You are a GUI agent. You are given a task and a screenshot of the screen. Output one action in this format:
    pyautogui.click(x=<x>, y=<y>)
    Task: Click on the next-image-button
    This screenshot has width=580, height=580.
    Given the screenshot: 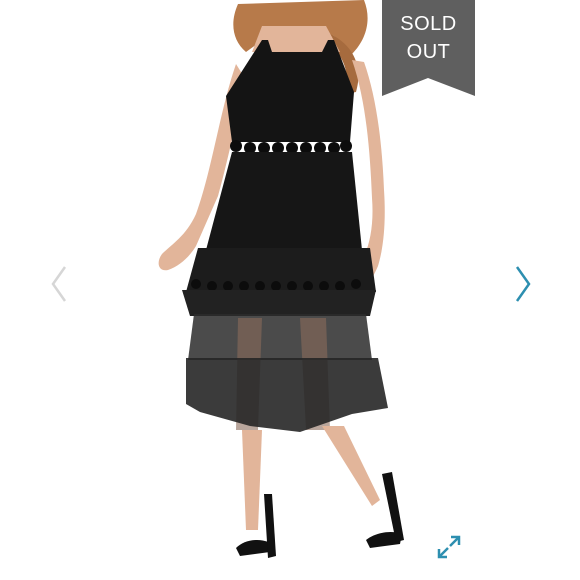 What is the action you would take?
    pyautogui.click(x=523, y=284)
    